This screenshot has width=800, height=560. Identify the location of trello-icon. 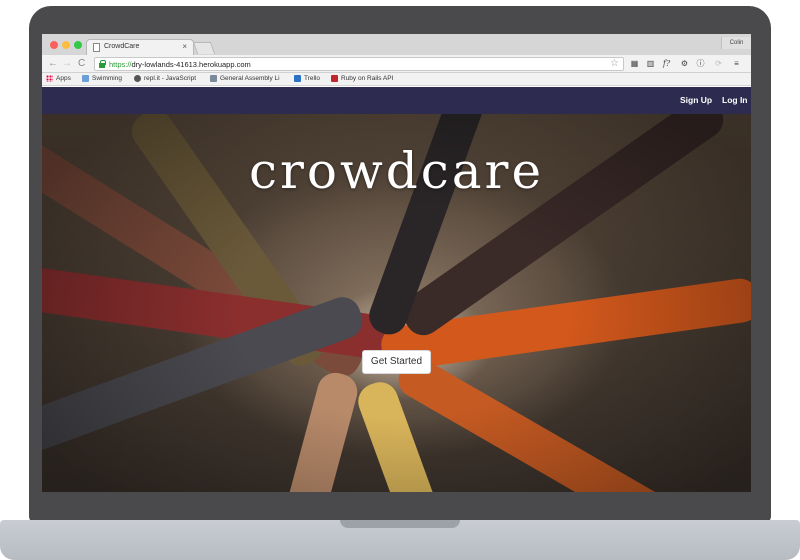
(297, 78).